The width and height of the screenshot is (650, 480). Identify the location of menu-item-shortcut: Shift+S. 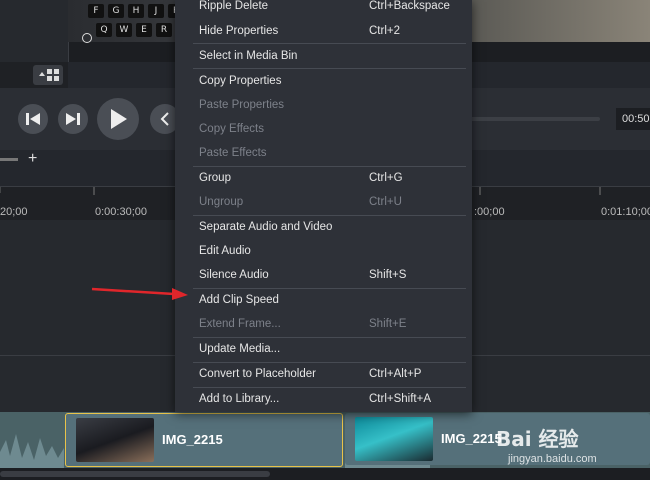
(388, 275).